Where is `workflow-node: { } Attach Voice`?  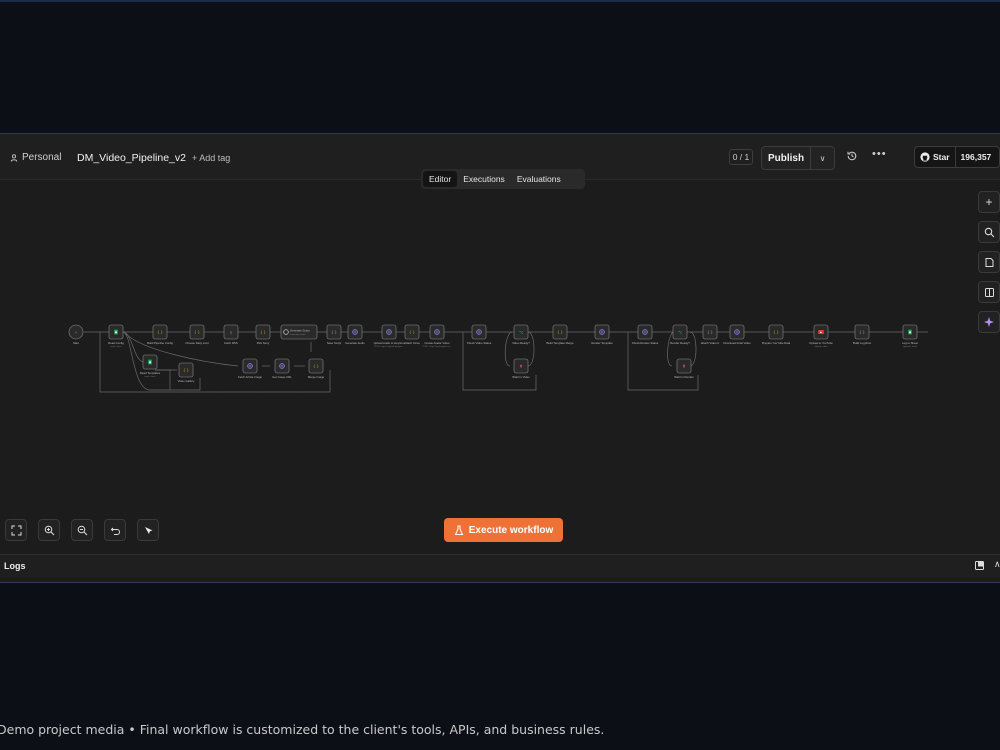 workflow-node: { } Attach Voice is located at coordinates (412, 334).